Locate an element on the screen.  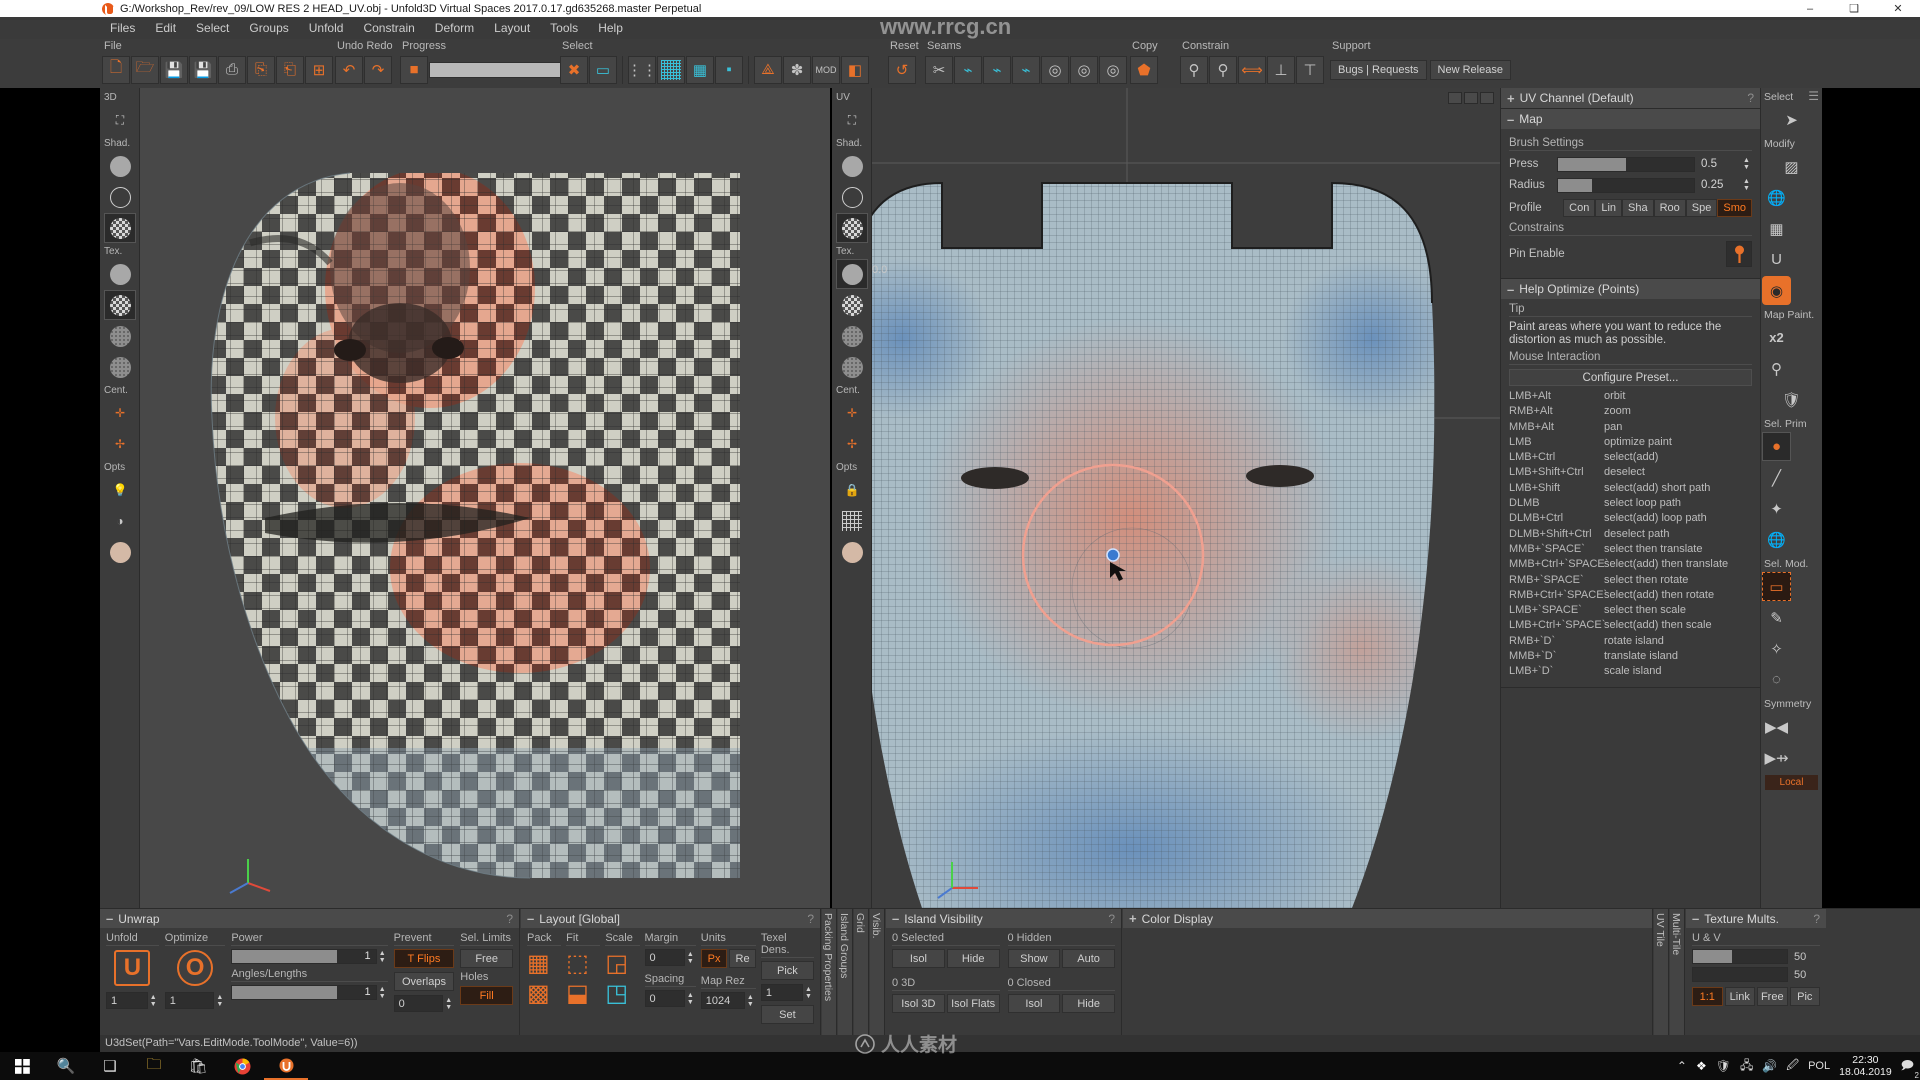
optimize-paint-icon: ◉ is located at coordinates (1776, 290).